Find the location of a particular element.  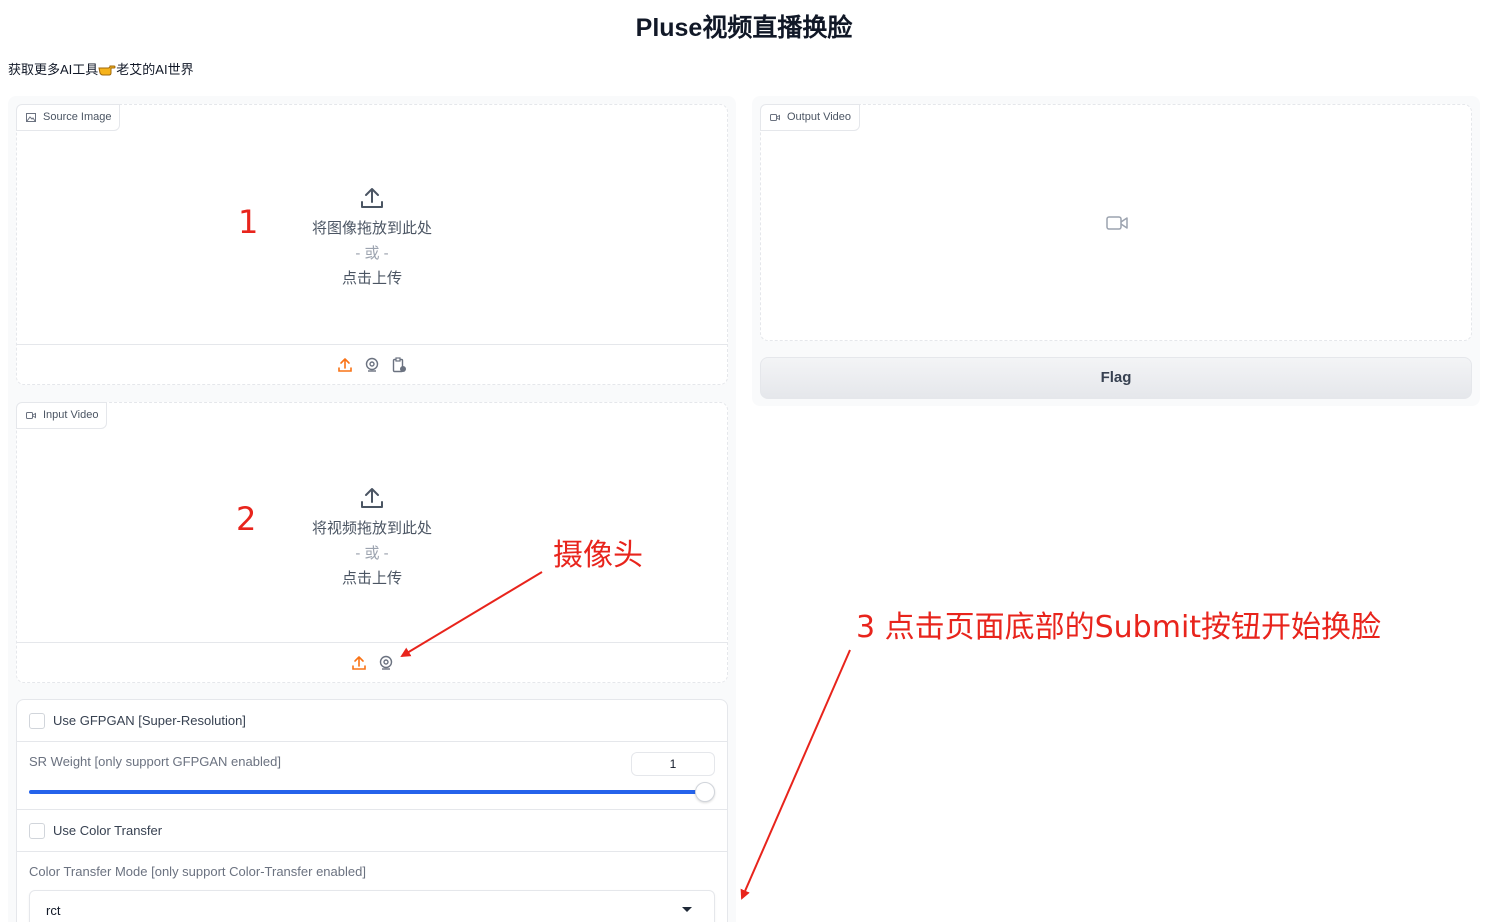

flag-button: Flag is located at coordinates (1116, 378).